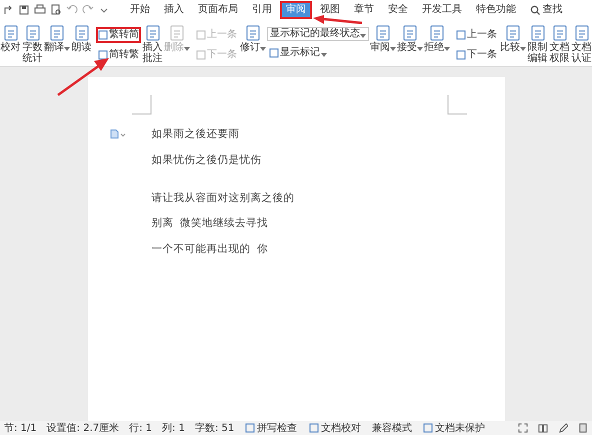 This screenshot has width=592, height=435. I want to click on ribbon-button: 拒绝, so click(437, 39).